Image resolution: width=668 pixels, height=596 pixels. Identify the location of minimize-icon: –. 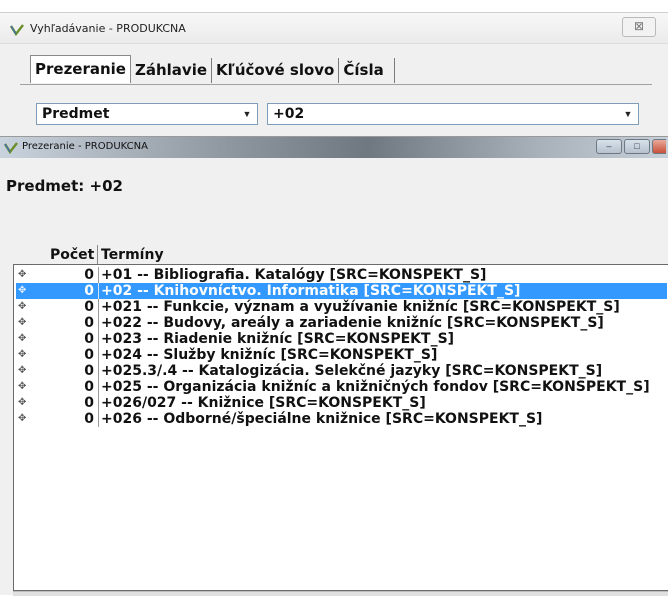
(609, 146).